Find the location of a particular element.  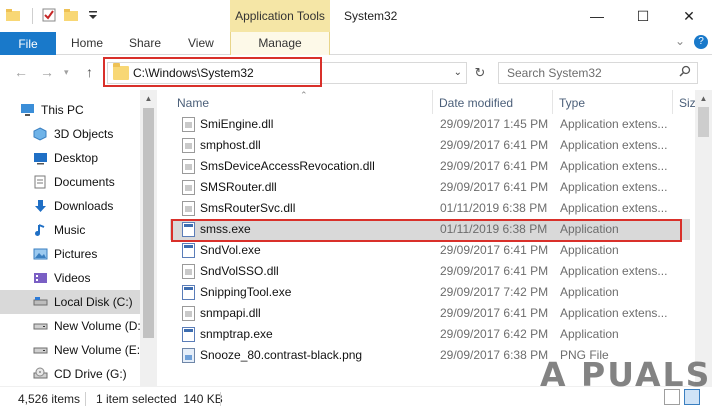

sidebar-item-label: New Volume (E:) is located at coordinates (99, 350).